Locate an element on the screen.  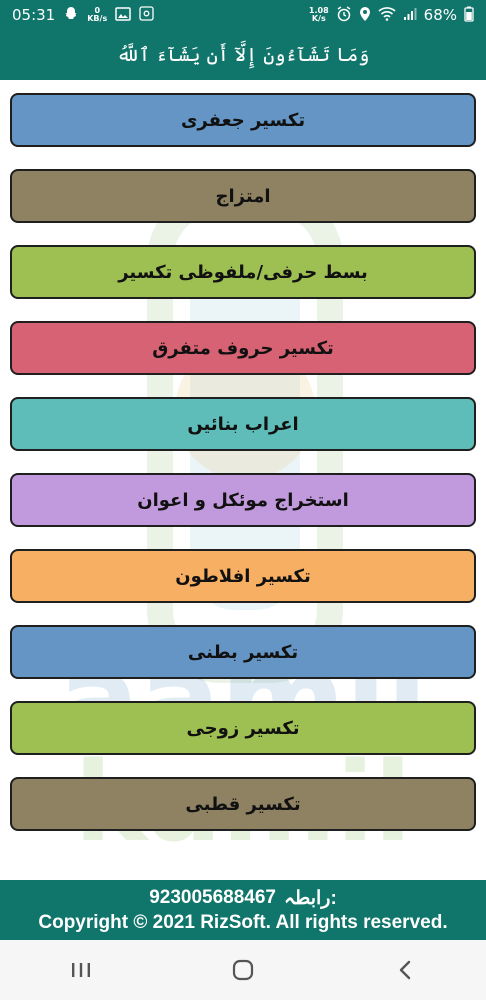
menu-button-bast-harfi: بسط حرفی/ملفوظی تکسیر is located at coordinates (243, 272).